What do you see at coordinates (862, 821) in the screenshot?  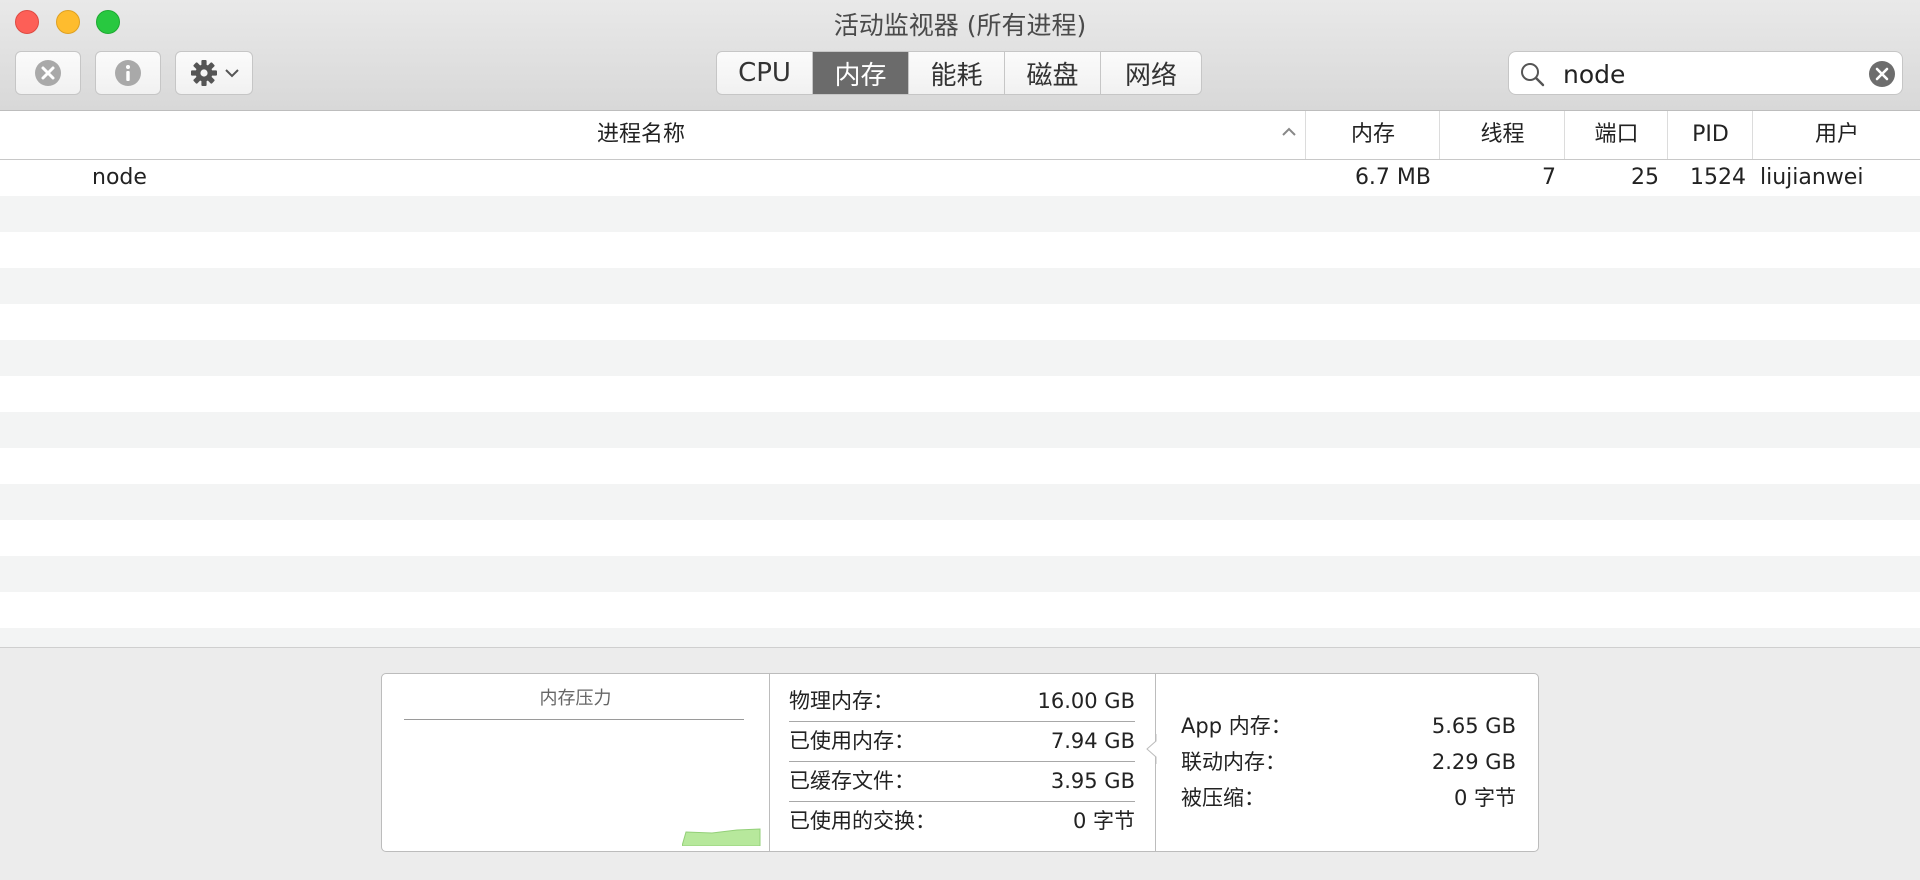 I see `swap-used-label: 已使用的交换：` at bounding box center [862, 821].